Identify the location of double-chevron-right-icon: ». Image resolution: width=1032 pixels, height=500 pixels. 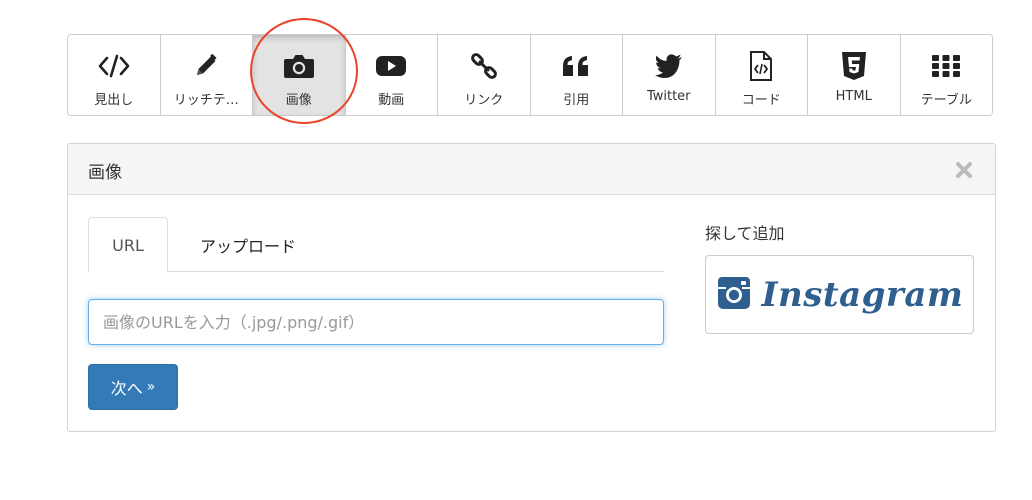
(151, 387).